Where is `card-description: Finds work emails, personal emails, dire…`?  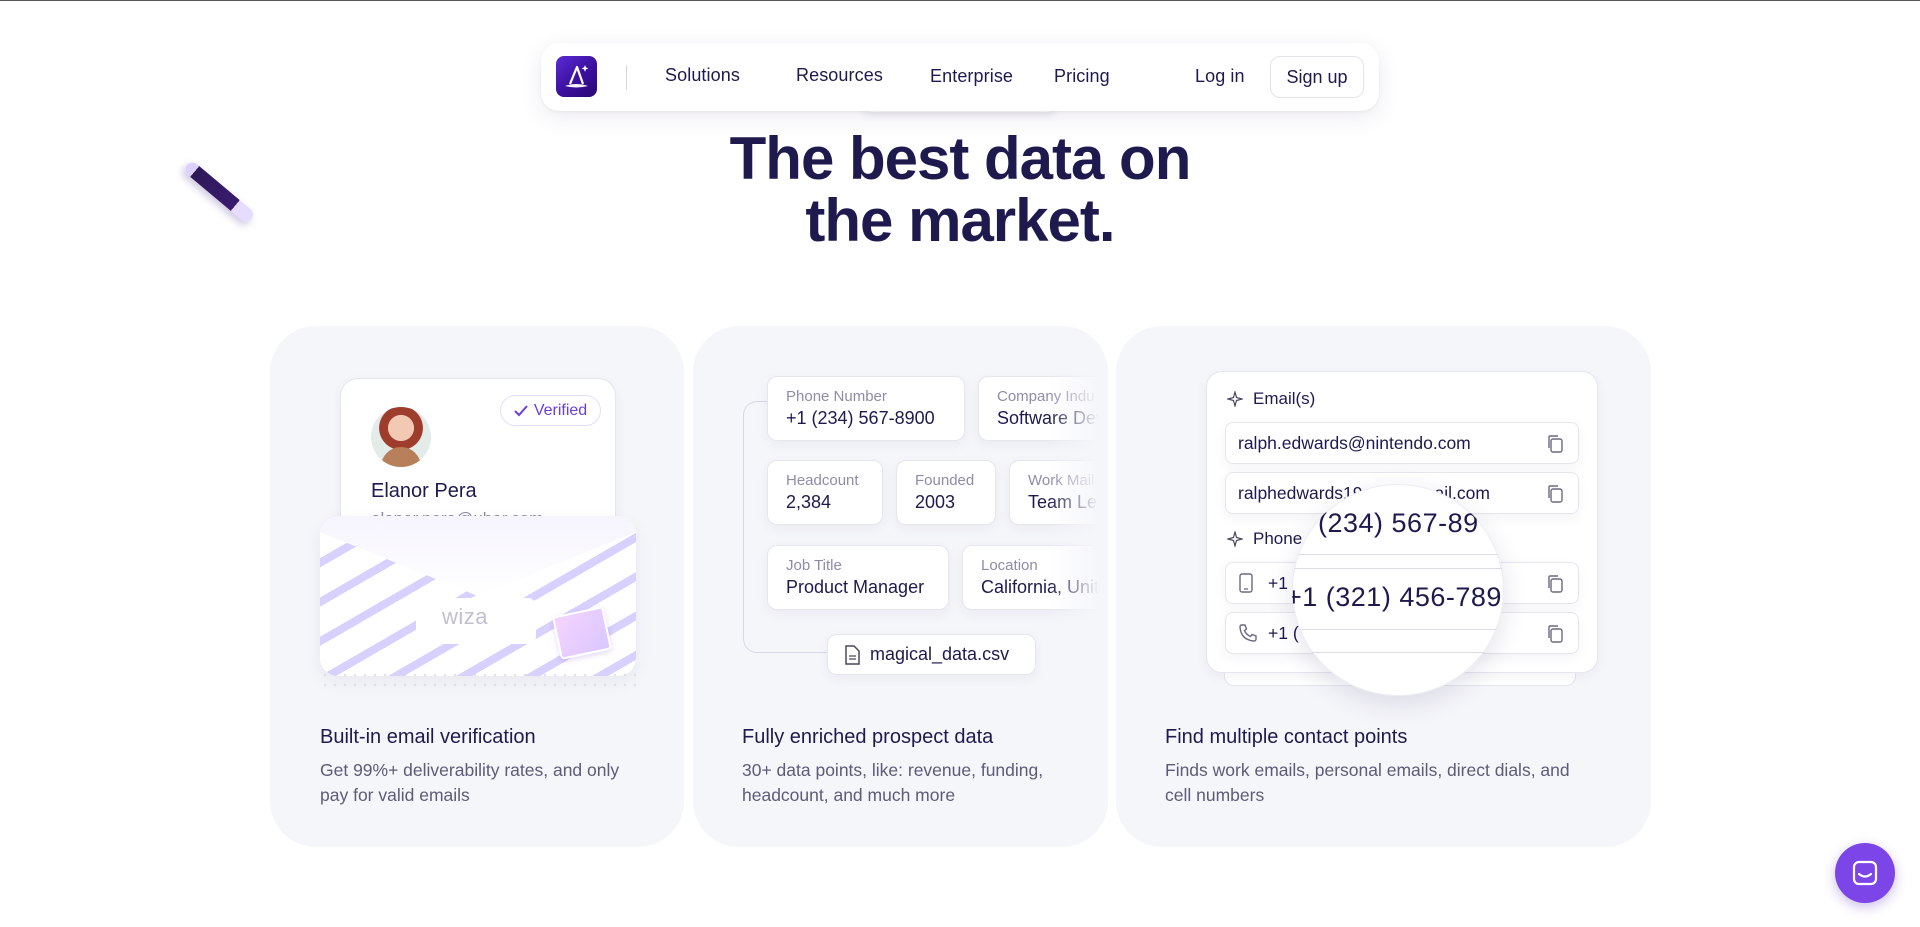
card-description: Finds work emails, personal emails, dire… is located at coordinates (1367, 782).